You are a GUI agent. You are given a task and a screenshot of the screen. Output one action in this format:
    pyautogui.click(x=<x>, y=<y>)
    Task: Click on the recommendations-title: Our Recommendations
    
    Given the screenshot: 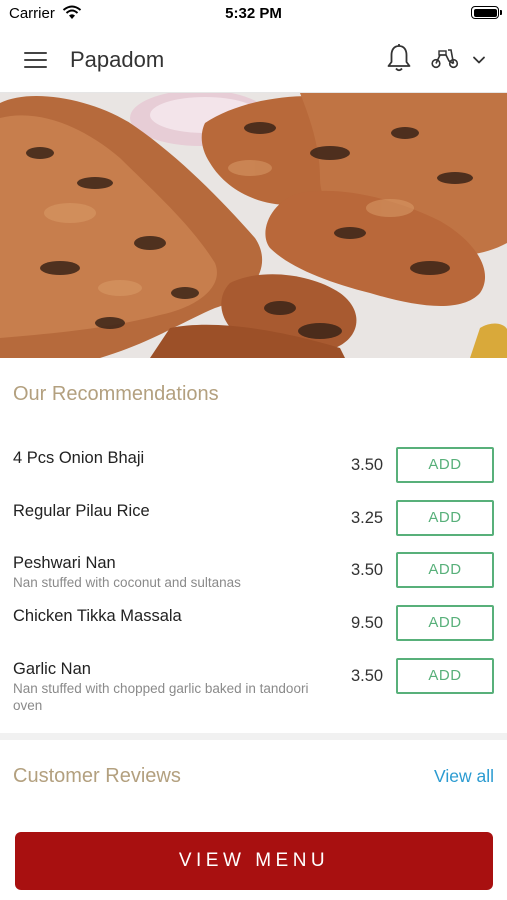 What is the action you would take?
    pyautogui.click(x=116, y=394)
    